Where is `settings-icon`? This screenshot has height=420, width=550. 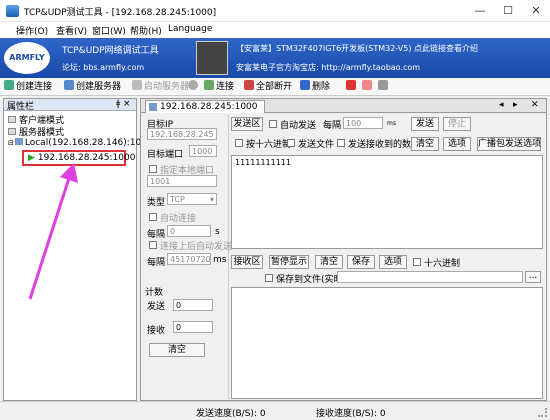
settings-icon is located at coordinates (194, 87).